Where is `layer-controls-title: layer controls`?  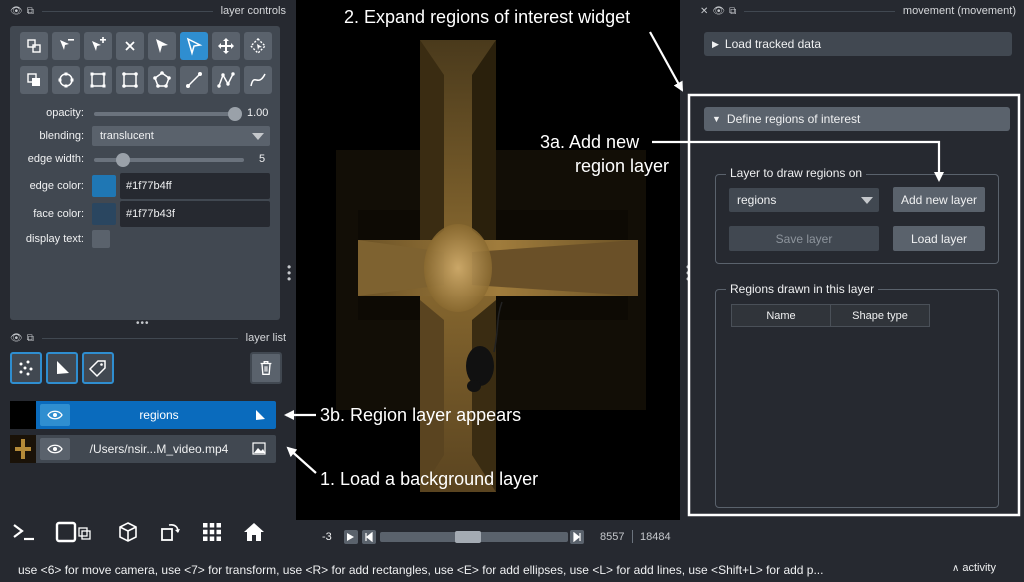 layer-controls-title: layer controls is located at coordinates (253, 11).